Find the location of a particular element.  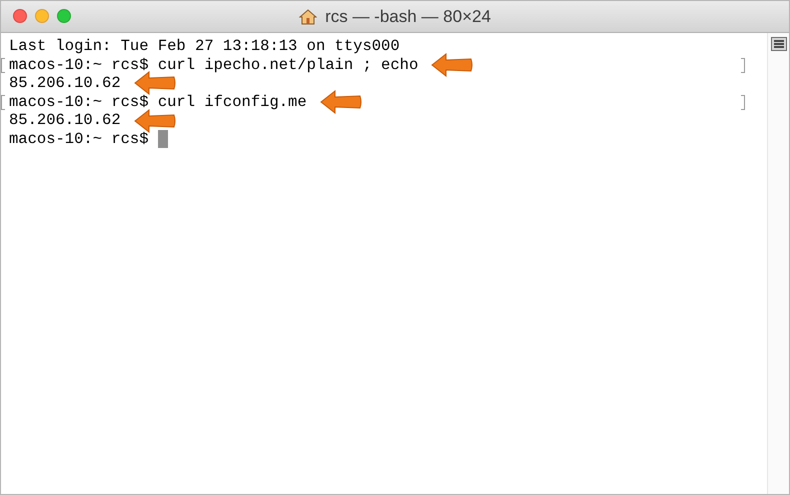

zoom-button is located at coordinates (64, 16).